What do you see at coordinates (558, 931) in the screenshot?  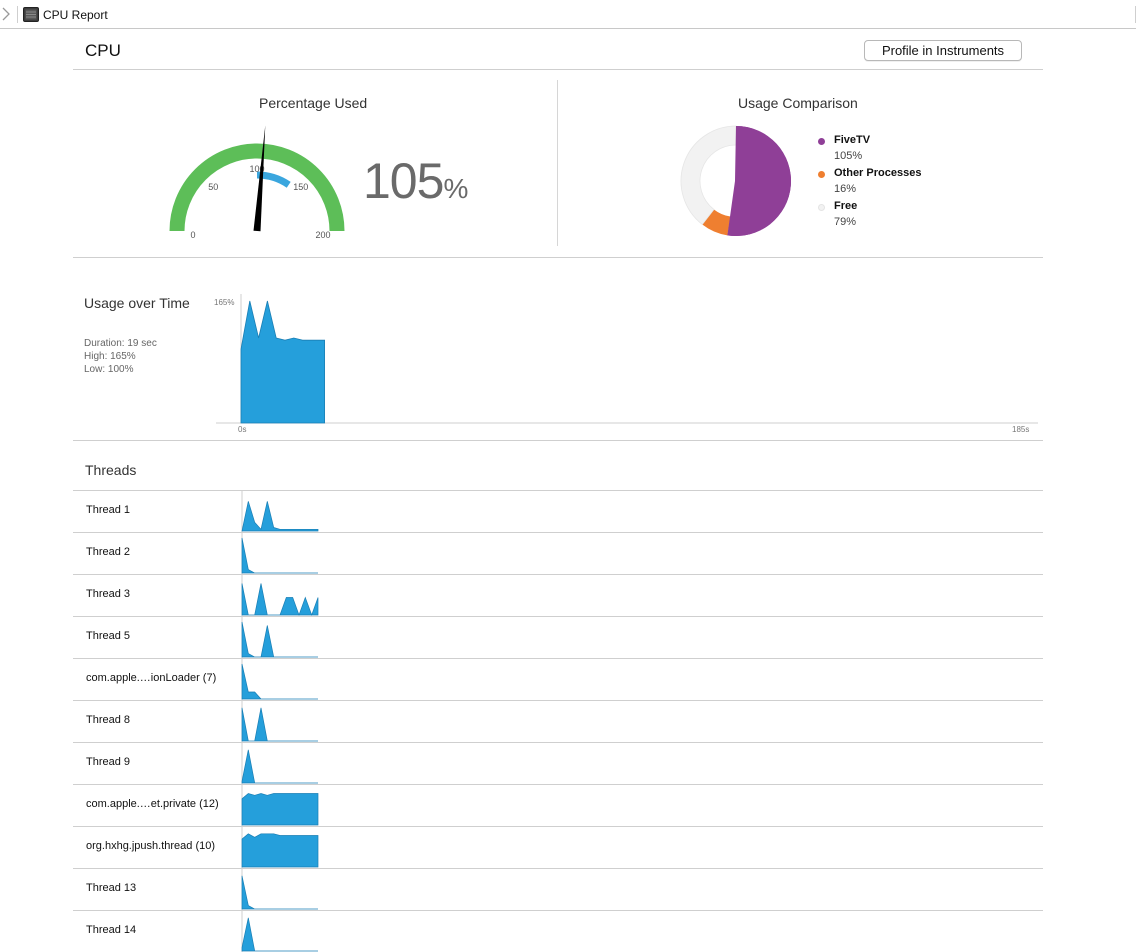 I see `thread-row: Thread 14` at bounding box center [558, 931].